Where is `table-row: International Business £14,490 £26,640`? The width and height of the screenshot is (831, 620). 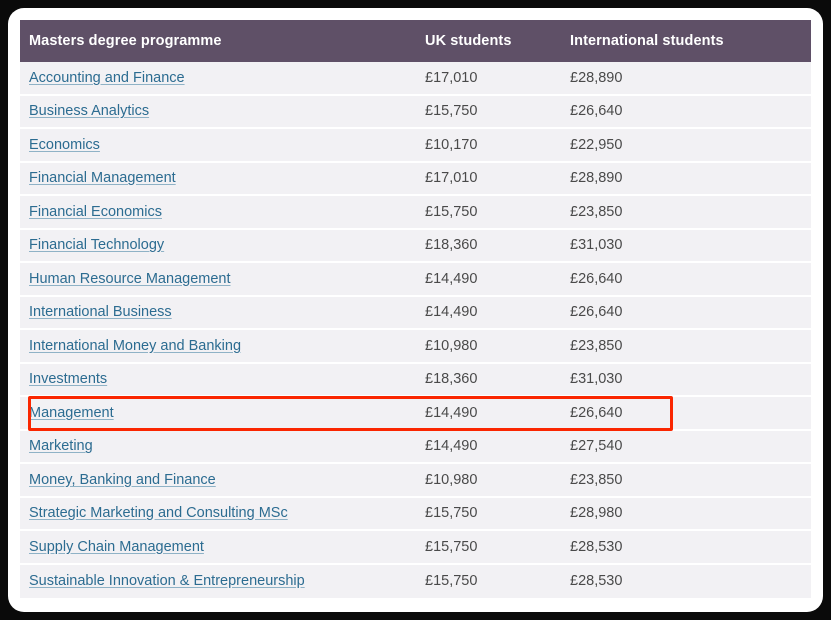 table-row: International Business £14,490 £26,640 is located at coordinates (415, 313).